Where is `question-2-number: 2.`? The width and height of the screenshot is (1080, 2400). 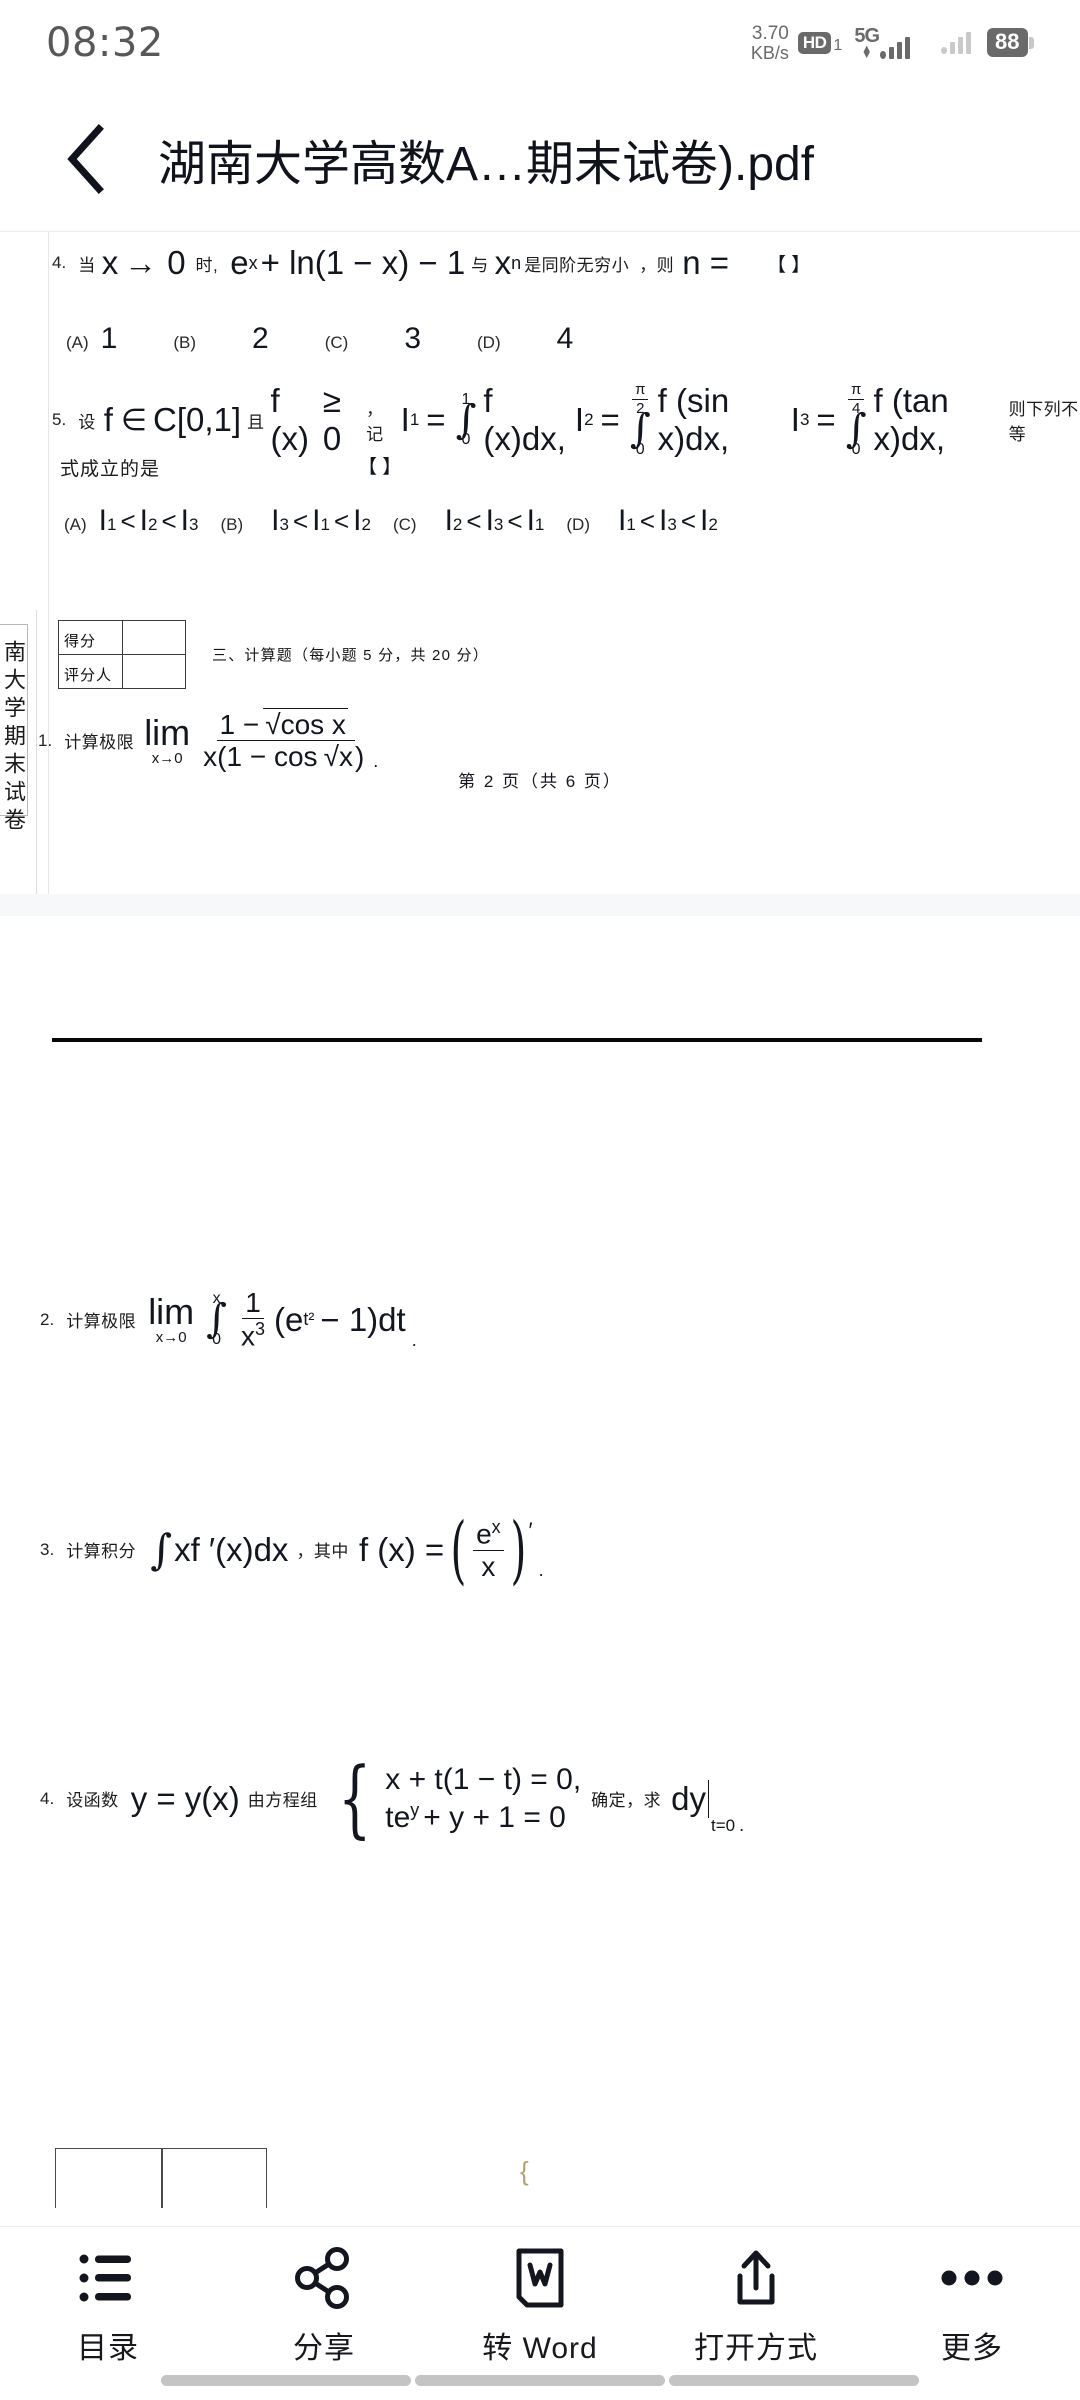 question-2-number: 2. is located at coordinates (47, 1319).